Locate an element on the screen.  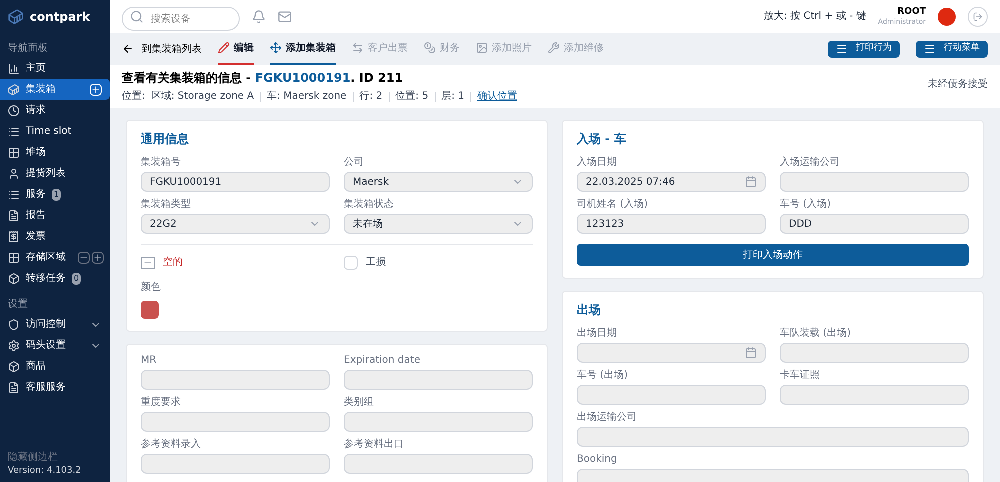
user-name: ROOT is located at coordinates (912, 12).